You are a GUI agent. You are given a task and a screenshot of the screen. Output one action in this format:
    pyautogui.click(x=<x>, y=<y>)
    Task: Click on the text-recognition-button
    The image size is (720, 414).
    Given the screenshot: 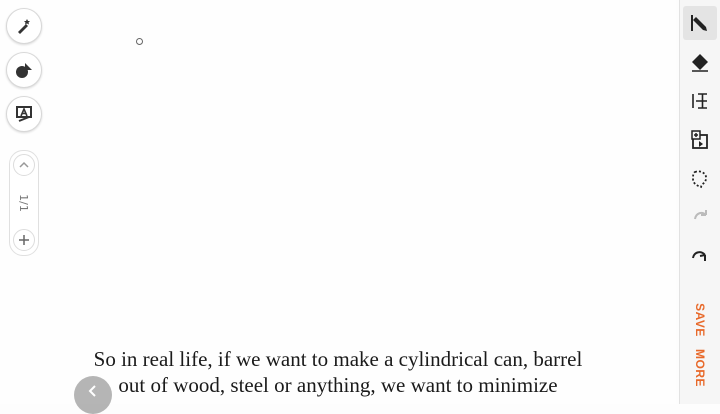 What is the action you would take?
    pyautogui.click(x=24, y=114)
    